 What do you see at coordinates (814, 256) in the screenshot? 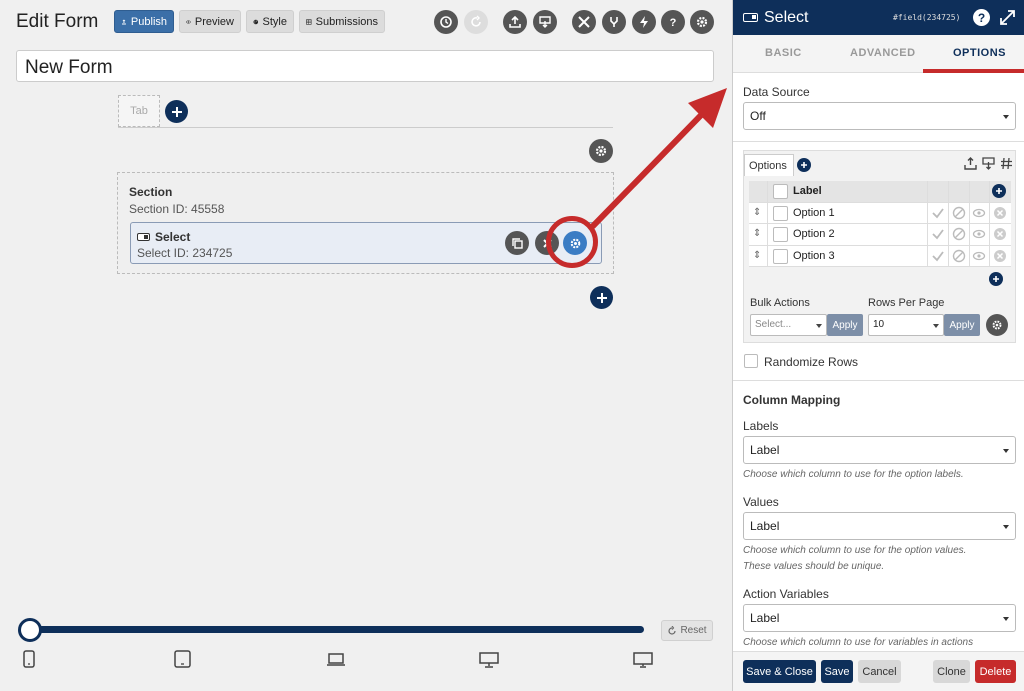
I see `option-label: Option 3` at bounding box center [814, 256].